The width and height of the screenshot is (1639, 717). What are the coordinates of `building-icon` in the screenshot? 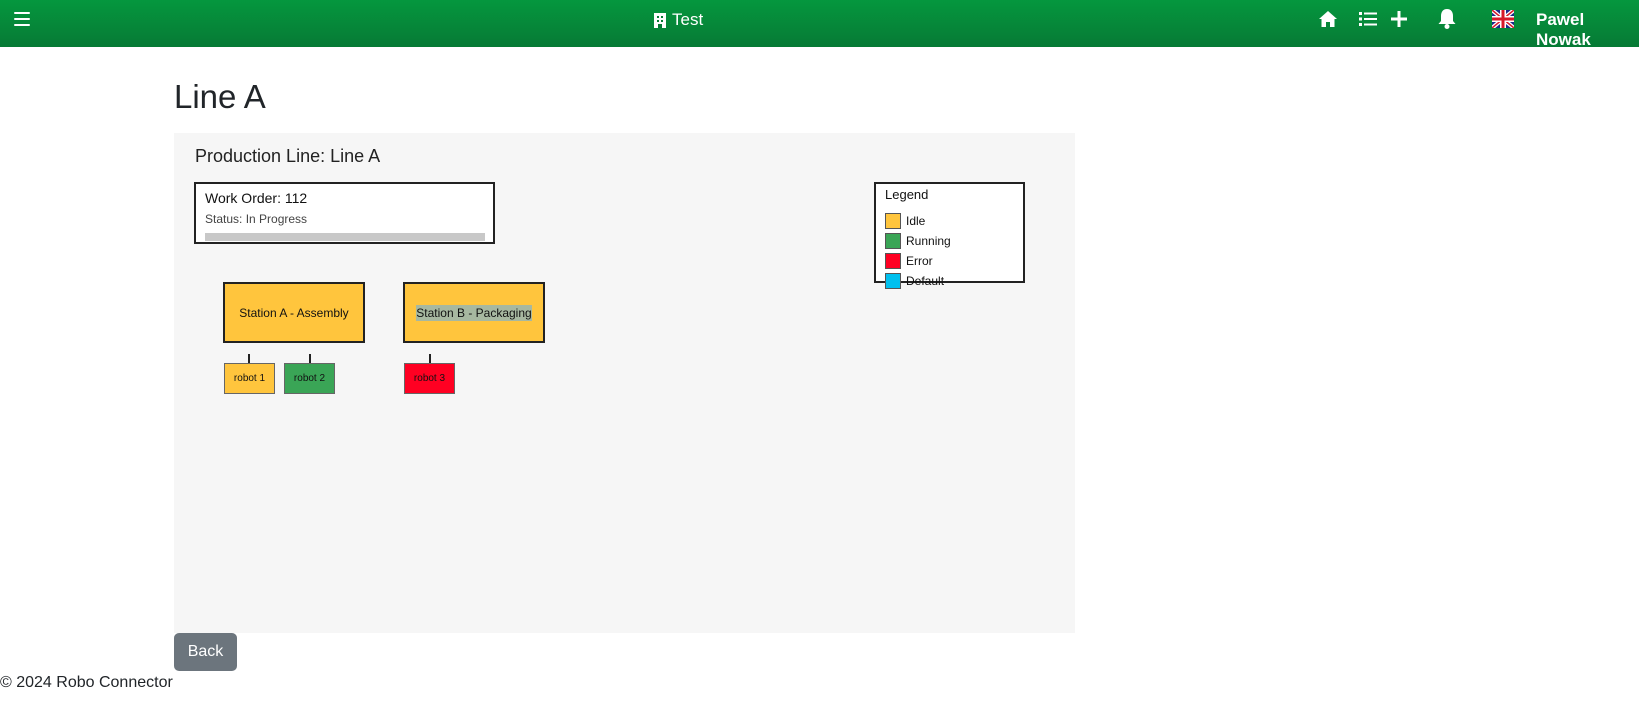 It's located at (660, 20).